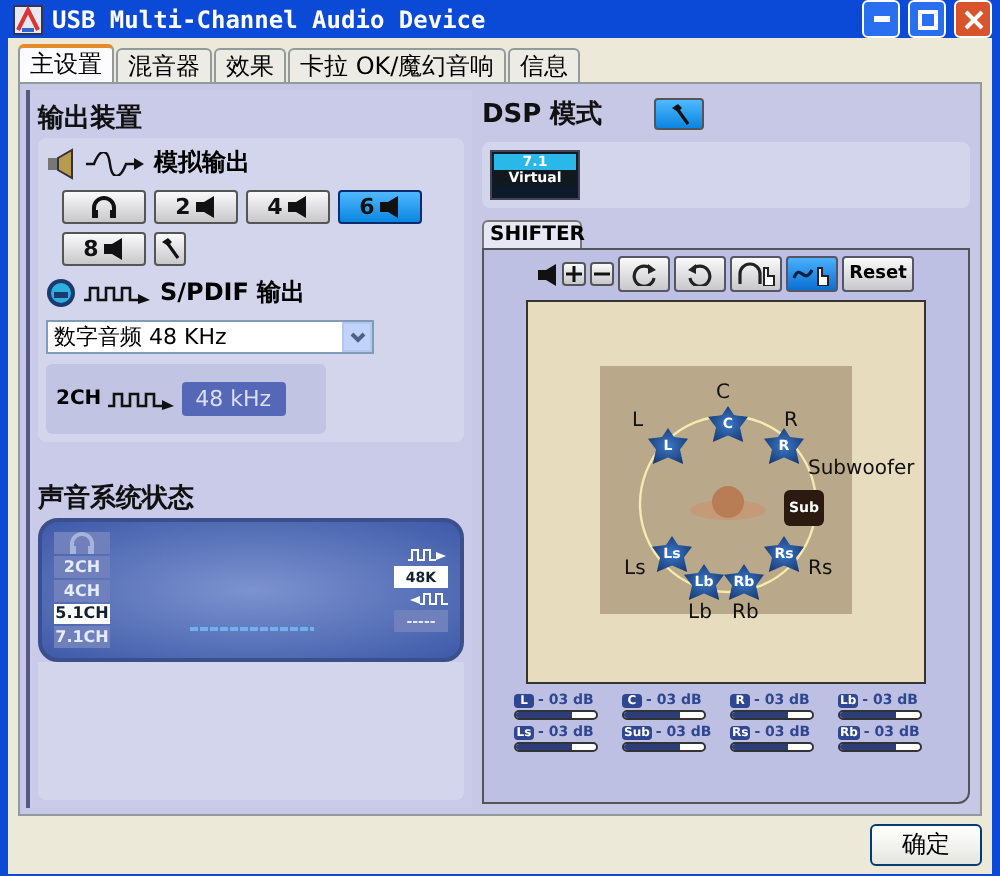 This screenshot has width=1000, height=876. What do you see at coordinates (820, 569) in the screenshot?
I see `speaker-label: Rs` at bounding box center [820, 569].